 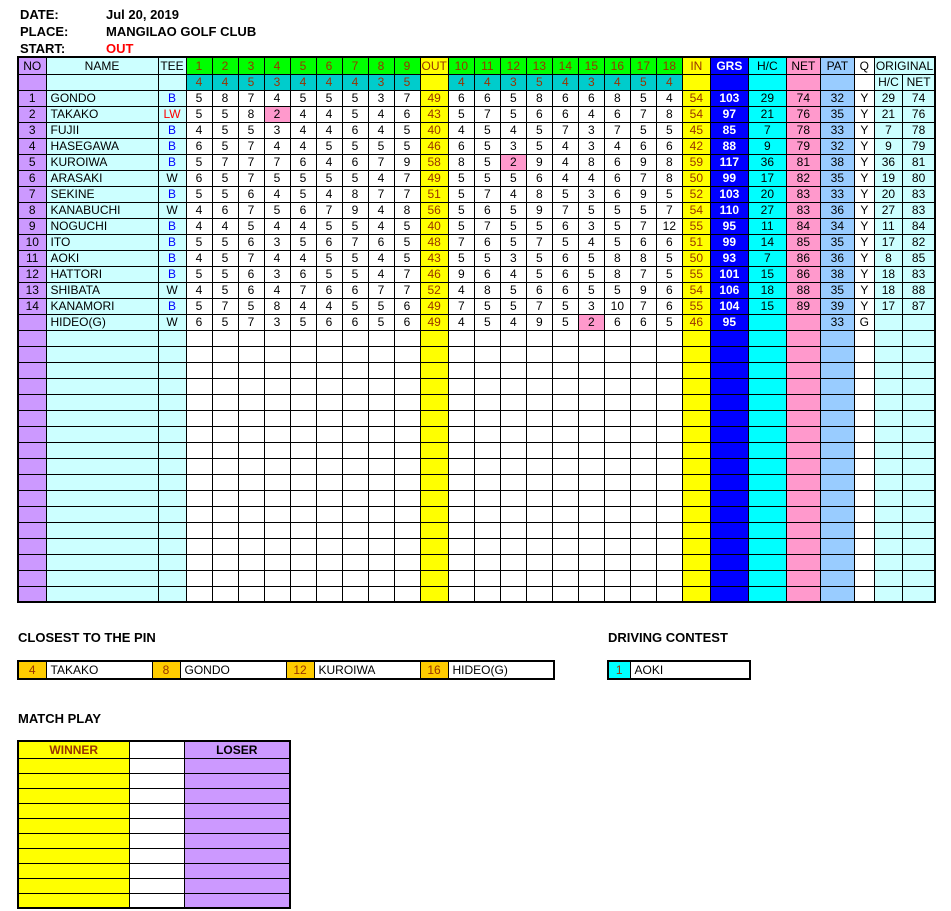 I want to click on score-original-net: 82, so click(x=918, y=242).